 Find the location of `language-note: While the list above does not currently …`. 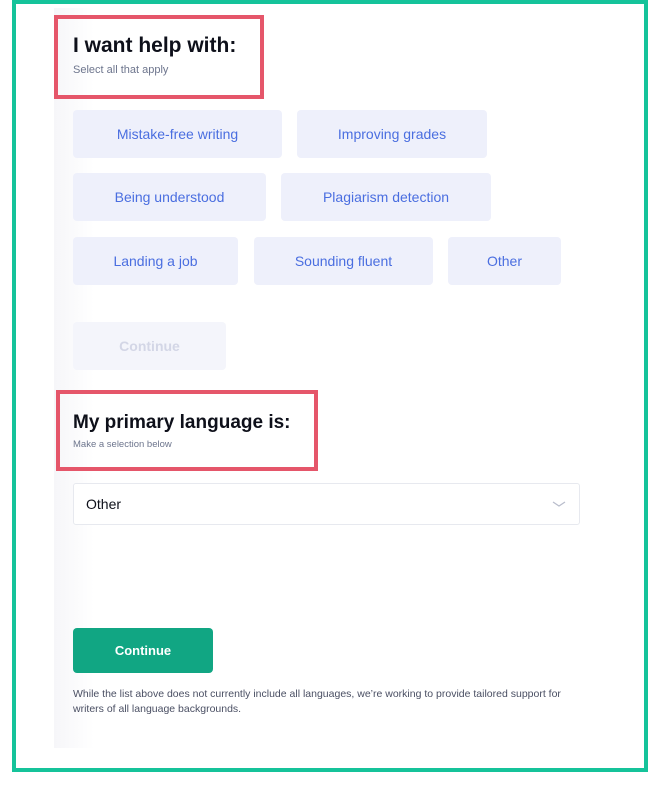

language-note: While the list above does not currently … is located at coordinates (317, 701).